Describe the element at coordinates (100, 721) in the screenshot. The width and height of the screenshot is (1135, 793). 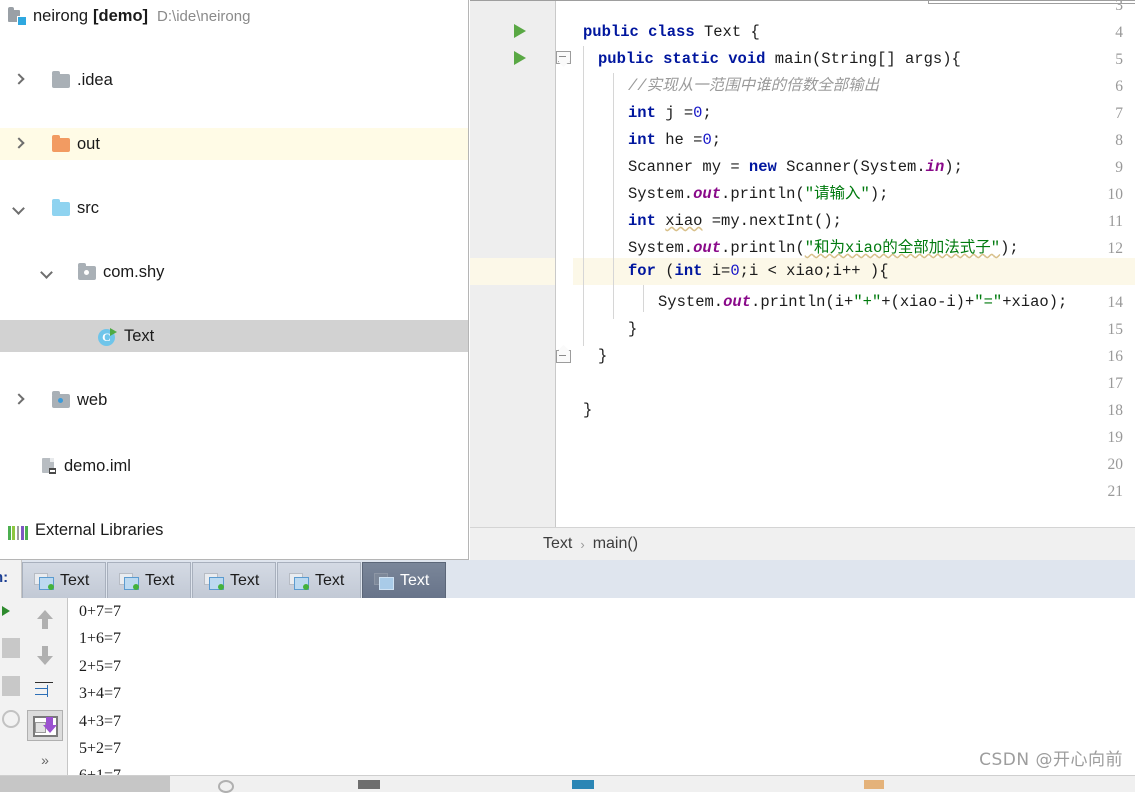
I see `console-line: 4+3=7` at that location.